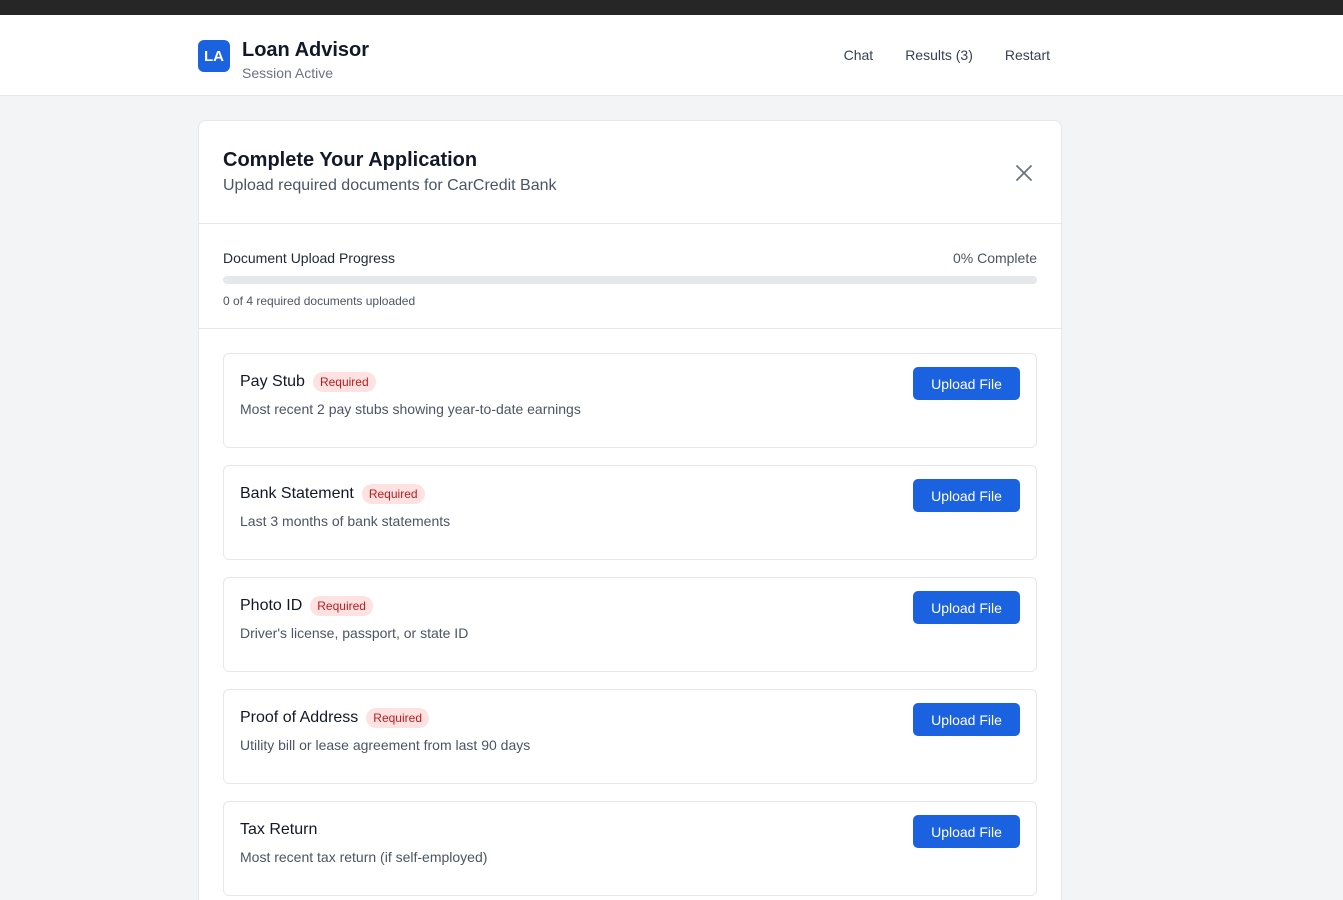  What do you see at coordinates (214, 56) in the screenshot?
I see `app-logo: LA` at bounding box center [214, 56].